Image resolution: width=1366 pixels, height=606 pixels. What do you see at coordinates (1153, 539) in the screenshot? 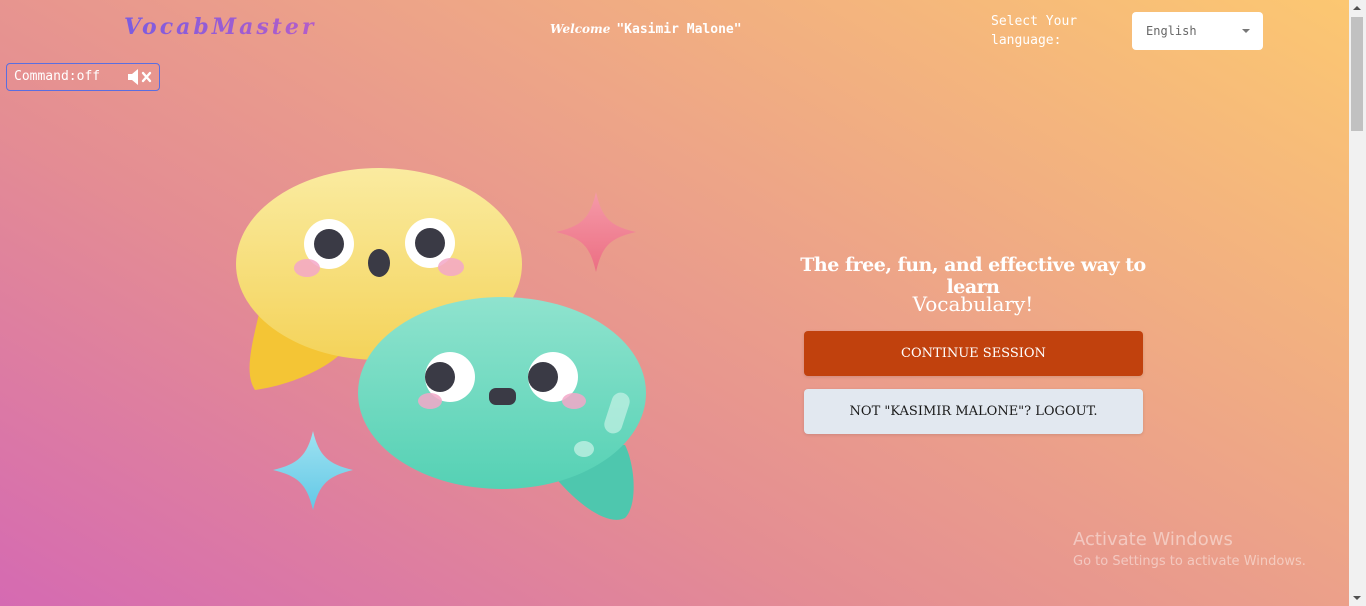
I see `watermark-title: Activate Windows` at bounding box center [1153, 539].